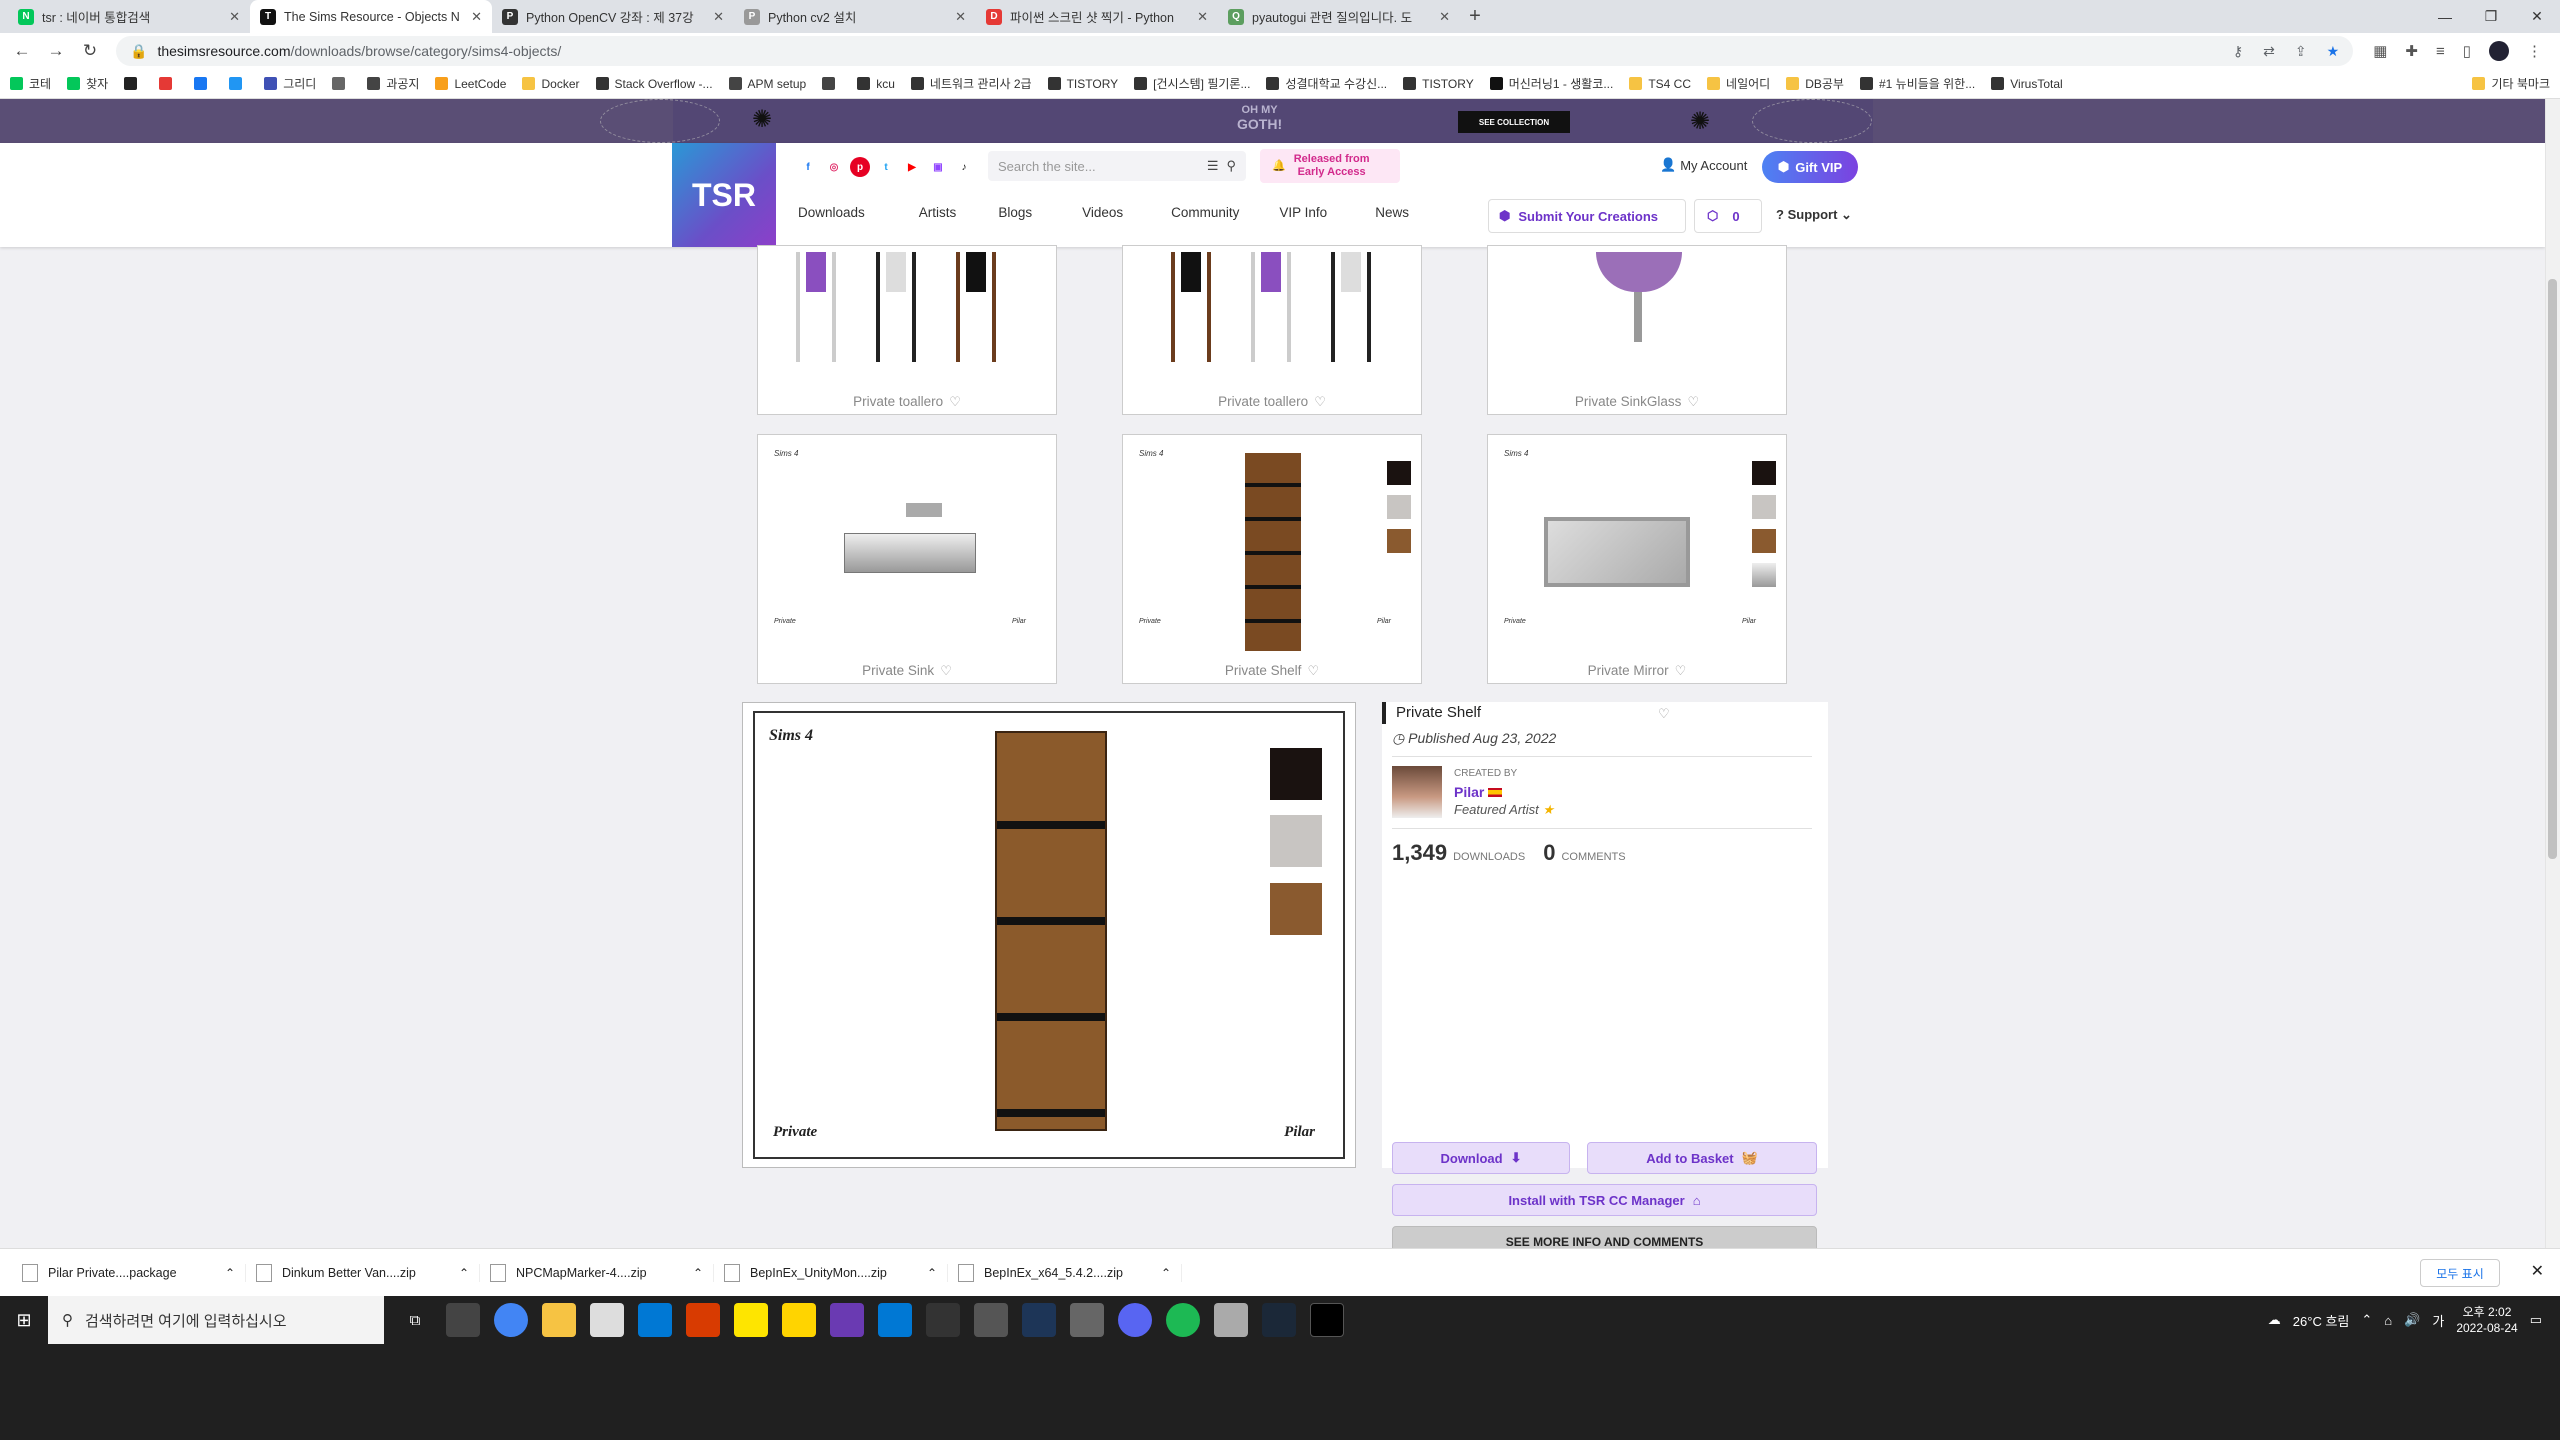  Describe the element at coordinates (1065, 1272) in the screenshot. I see `download-item: BepInEx_x64_5.4.2....zip ⌃` at that location.